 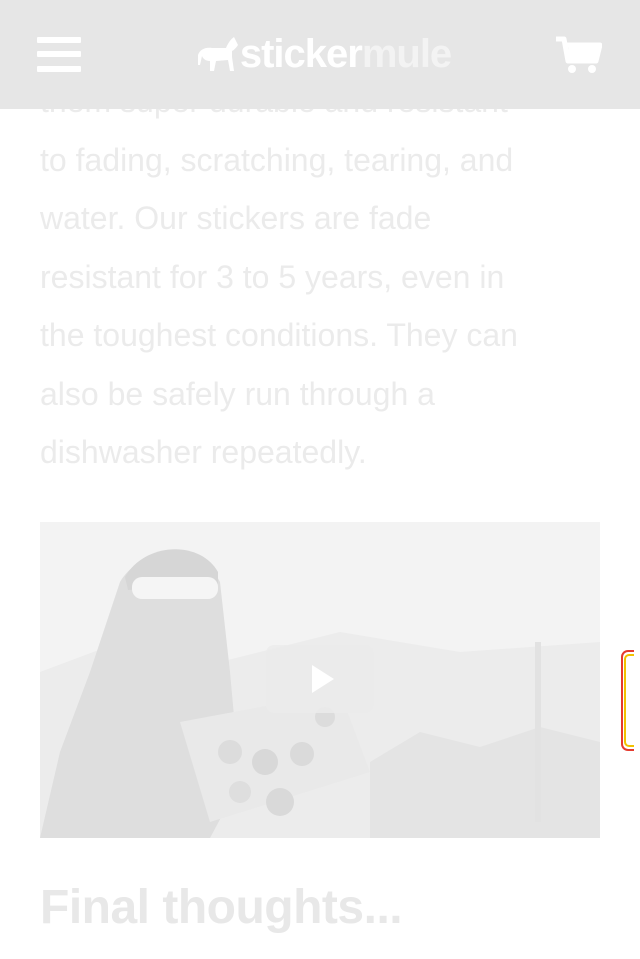 I want to click on paragraph-line: also be safely run through a, so click(x=237, y=393).